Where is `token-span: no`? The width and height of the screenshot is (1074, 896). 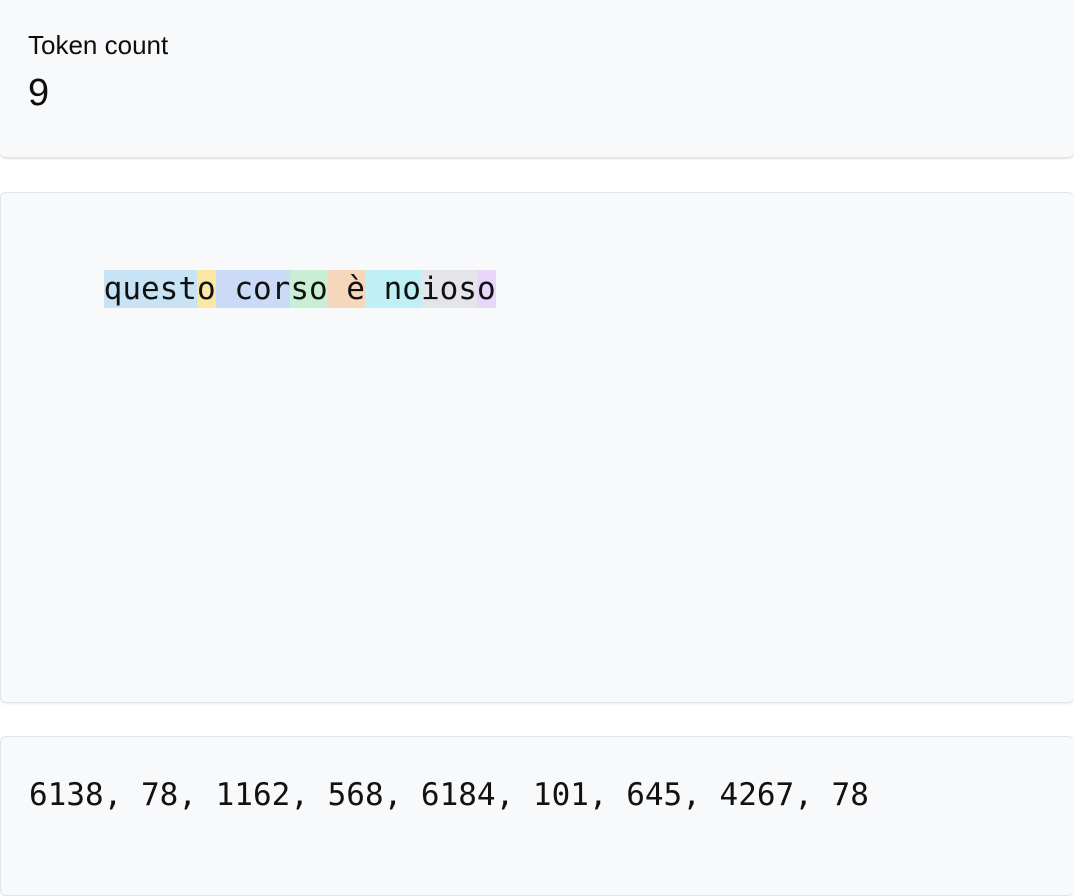 token-span: no is located at coordinates (392, 289).